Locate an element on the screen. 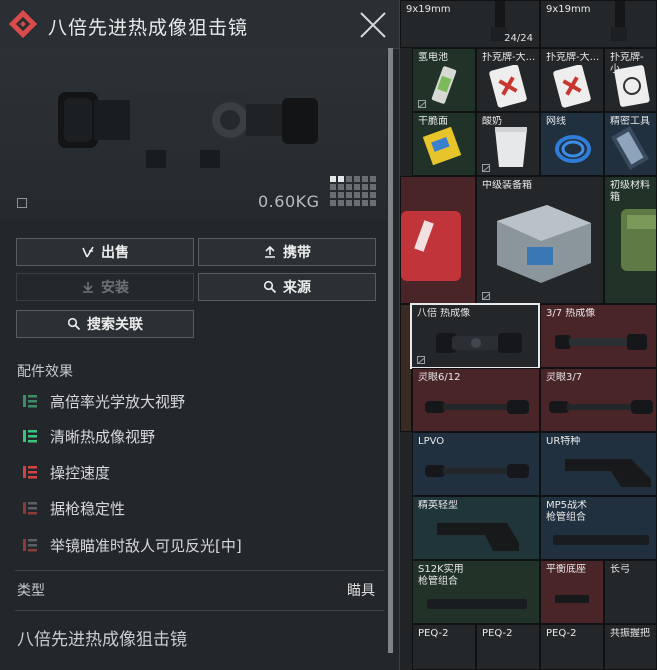  search-related-label: 搜索关联 is located at coordinates (115, 325).